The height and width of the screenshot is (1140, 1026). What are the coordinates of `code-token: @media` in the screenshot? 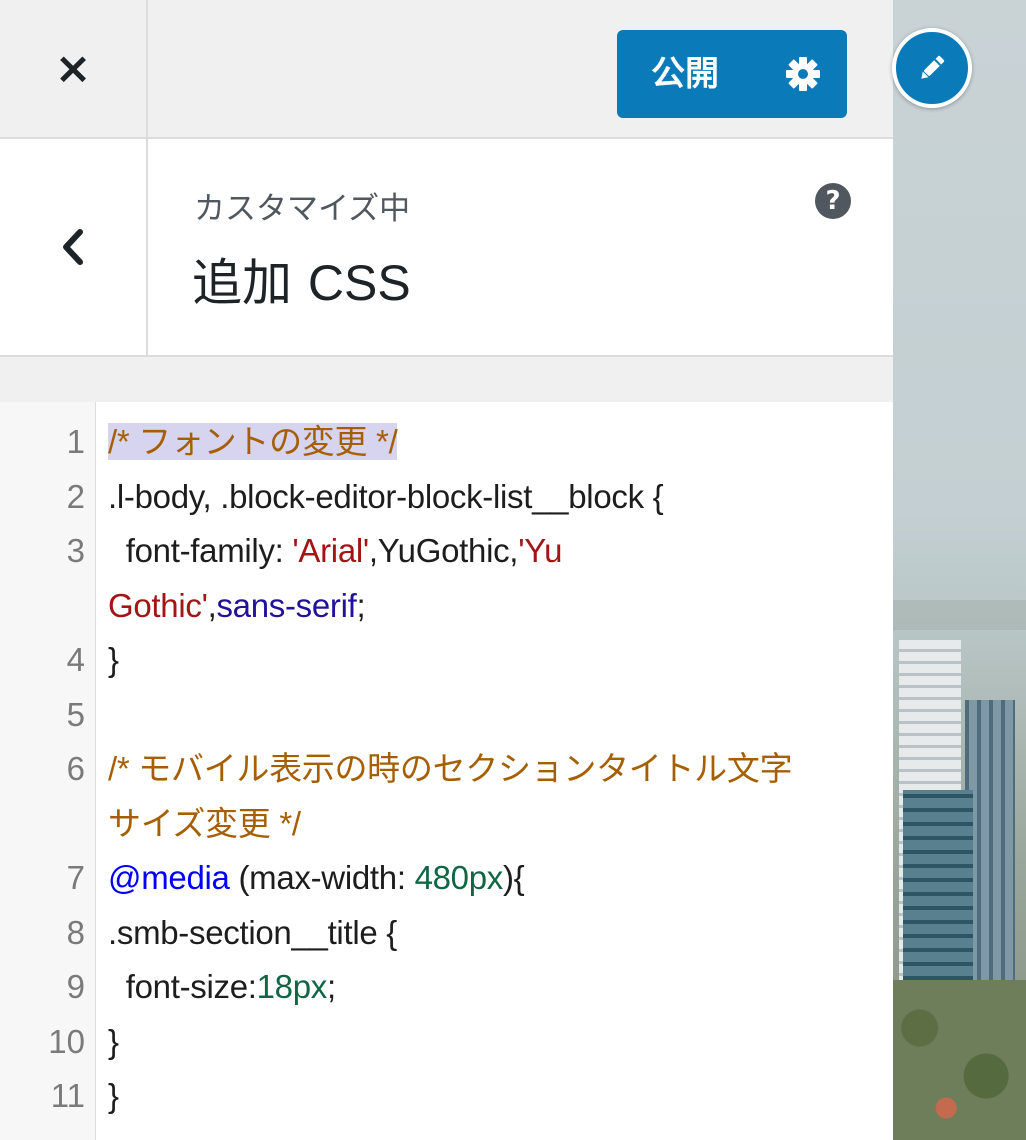 It's located at (169, 877).